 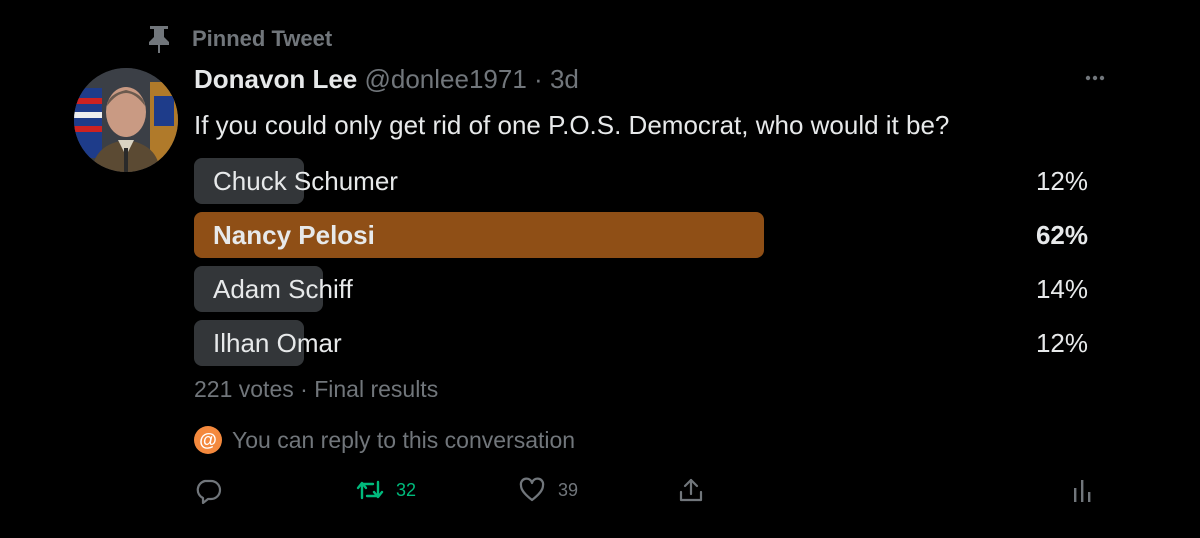 I want to click on poll-option-label: Ilhan Omar, so click(x=277, y=343).